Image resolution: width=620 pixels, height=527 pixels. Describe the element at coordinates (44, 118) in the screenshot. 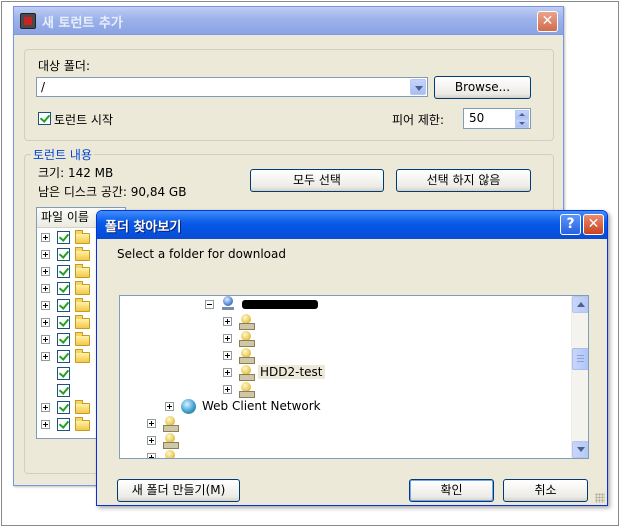

I see `start-torrent-checkbox` at that location.